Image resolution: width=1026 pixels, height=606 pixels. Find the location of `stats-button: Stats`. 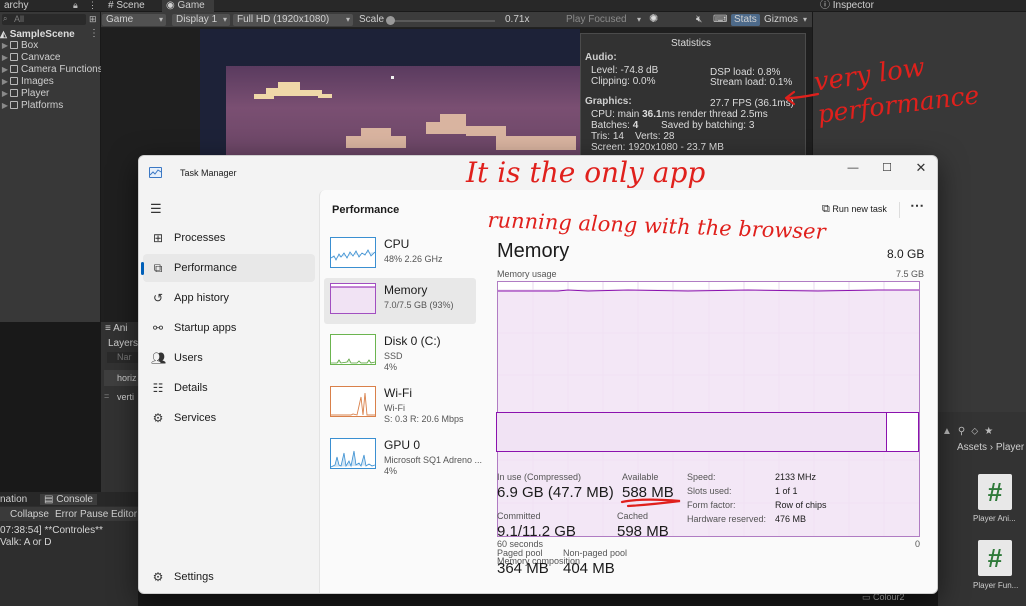

stats-button: Stats is located at coordinates (745, 20).